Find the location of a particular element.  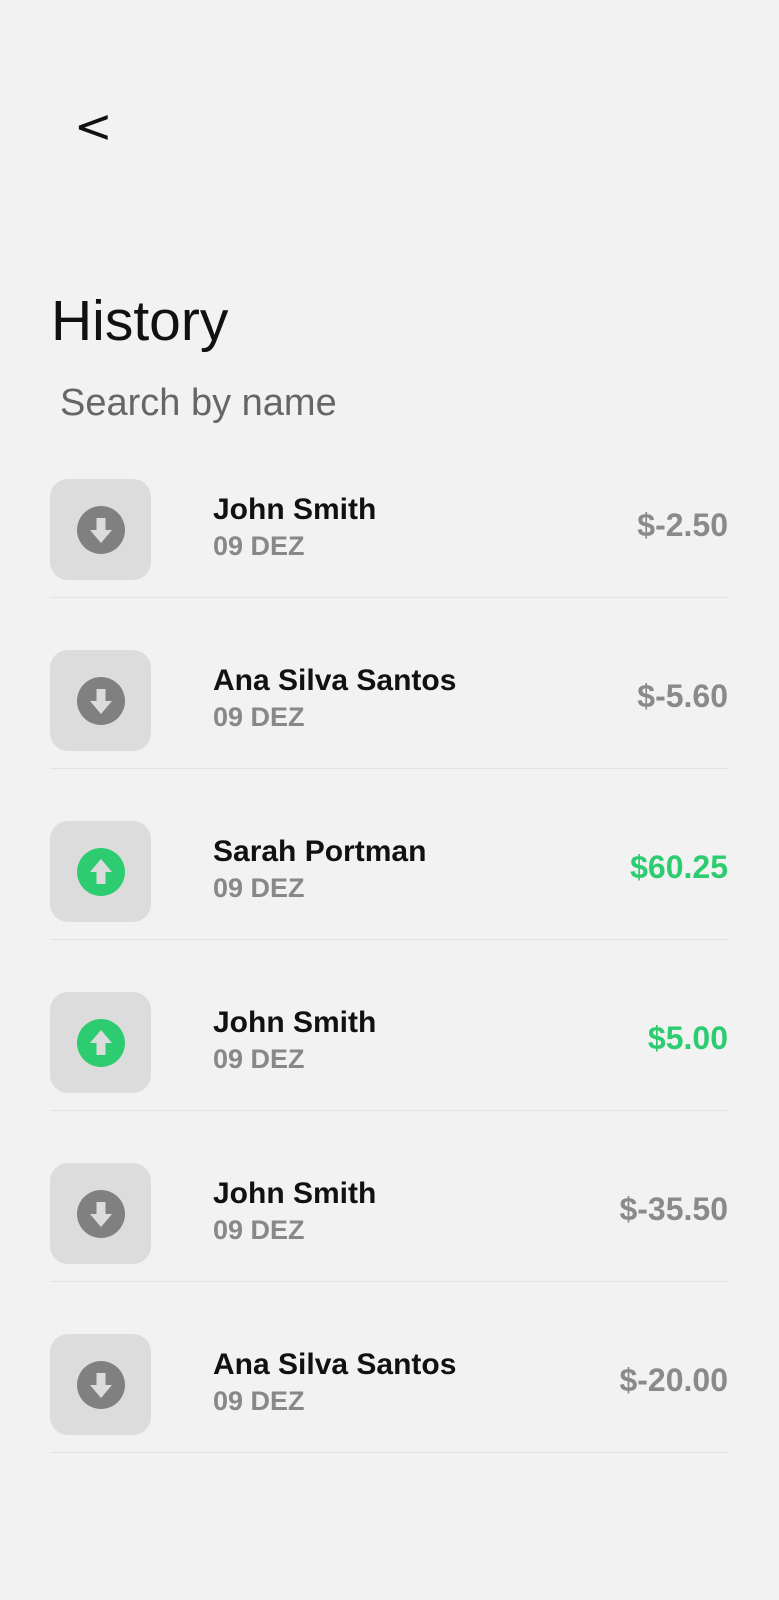

transaction-amount: $-35.50 is located at coordinates (673, 1209).